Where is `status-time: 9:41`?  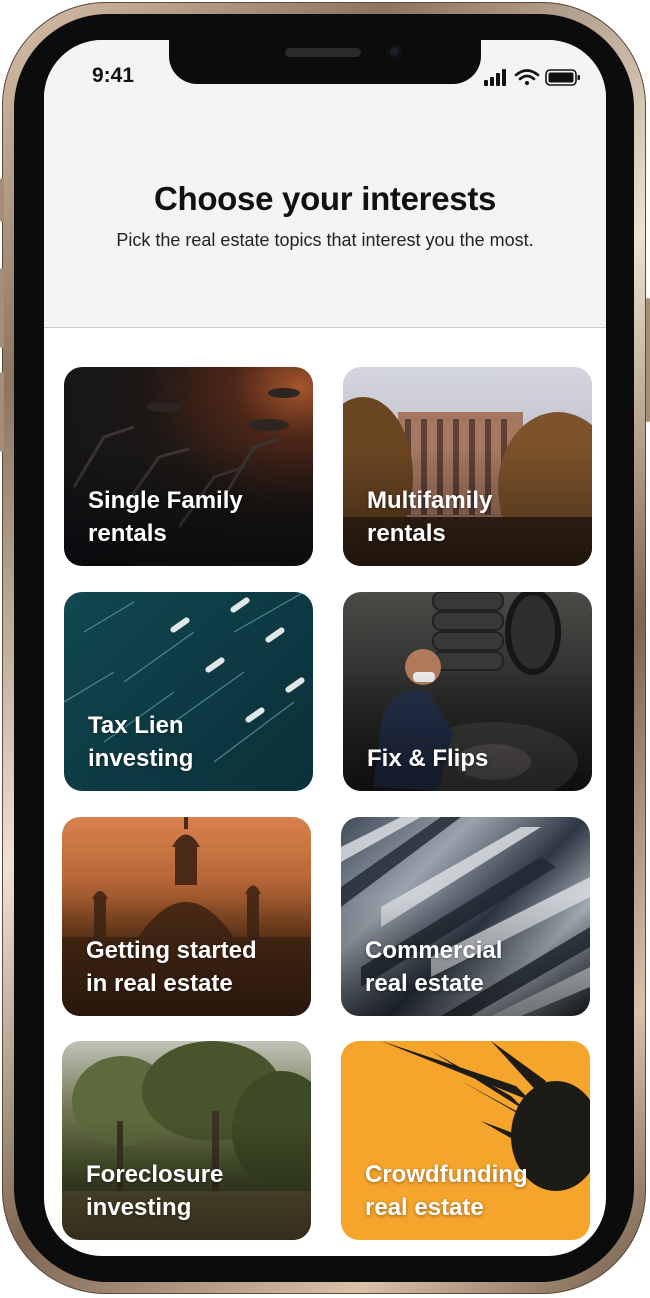
status-time: 9:41 is located at coordinates (113, 75).